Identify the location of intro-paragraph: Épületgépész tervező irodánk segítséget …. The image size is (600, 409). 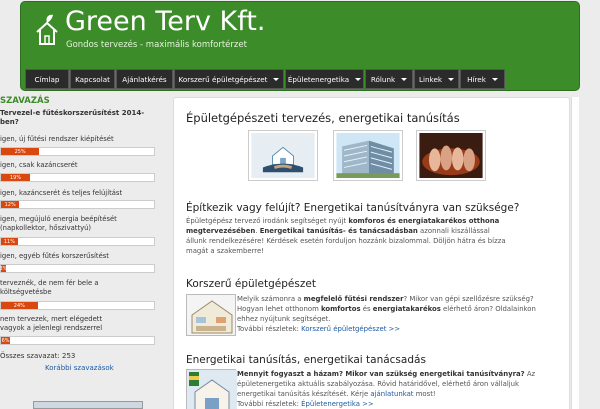
(348, 236).